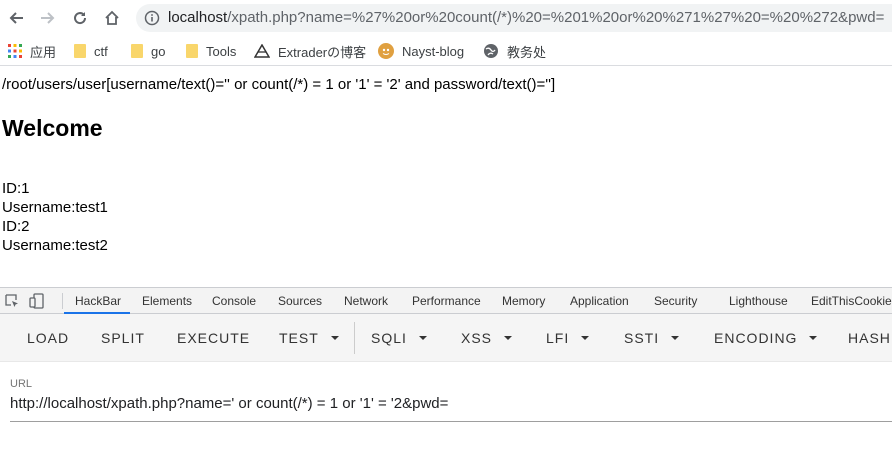 Image resolution: width=892 pixels, height=455 pixels. I want to click on result-id-1: ID:1, so click(16, 188).